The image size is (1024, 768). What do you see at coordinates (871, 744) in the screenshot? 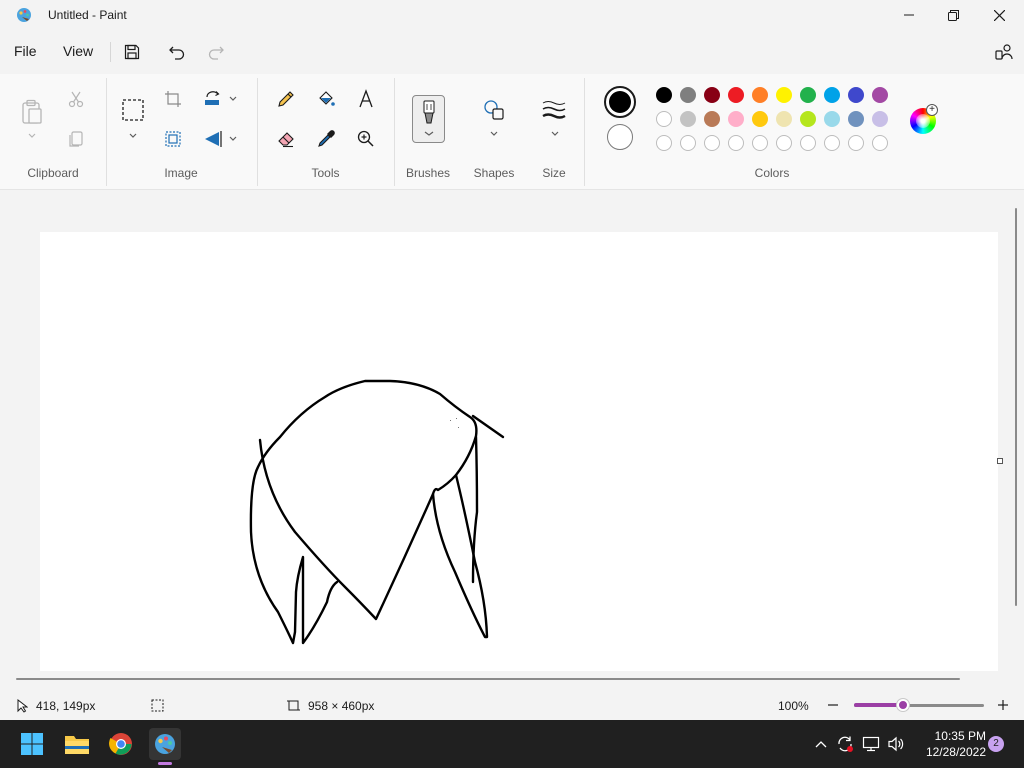
I see `network-tray-button` at bounding box center [871, 744].